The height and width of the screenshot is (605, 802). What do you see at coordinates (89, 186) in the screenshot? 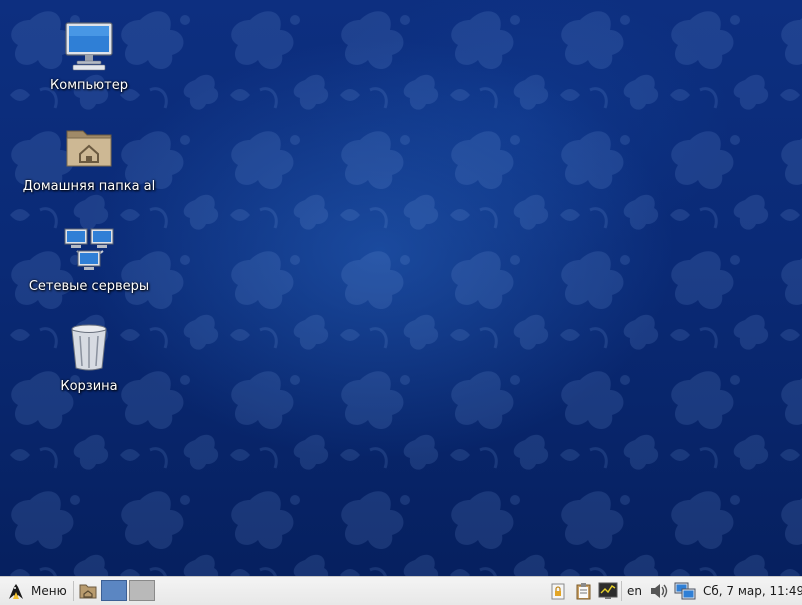
I see `desktop-icon-label: Домашняя папка al` at bounding box center [89, 186].